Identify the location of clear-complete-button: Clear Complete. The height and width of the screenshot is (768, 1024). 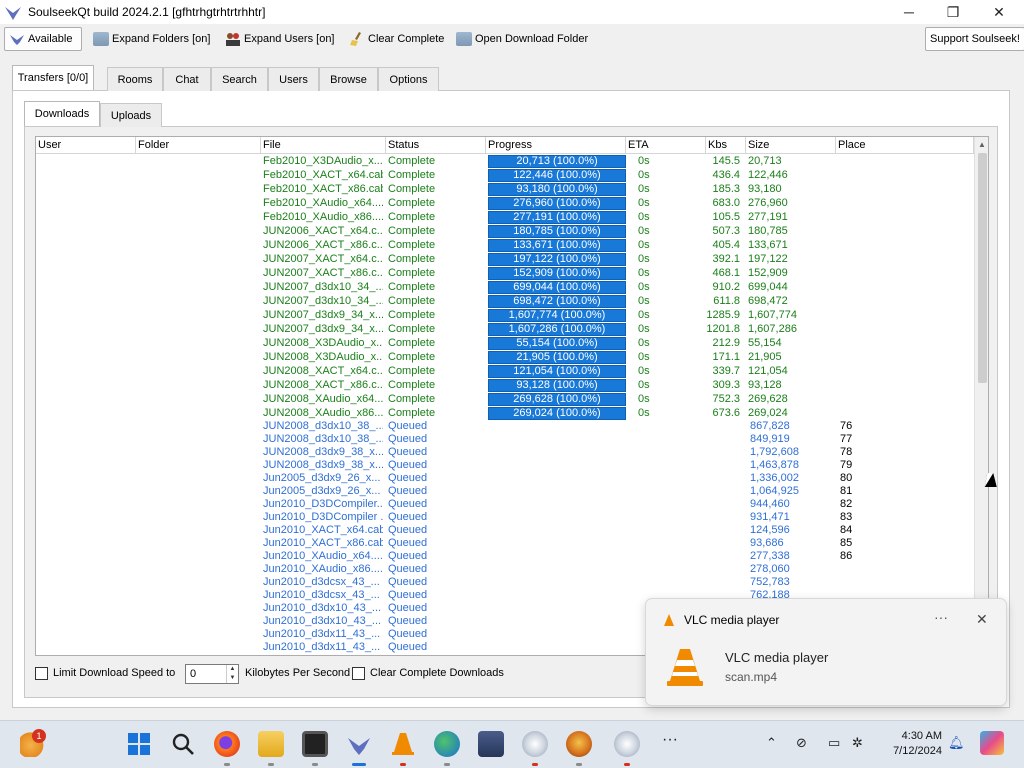
(396, 39).